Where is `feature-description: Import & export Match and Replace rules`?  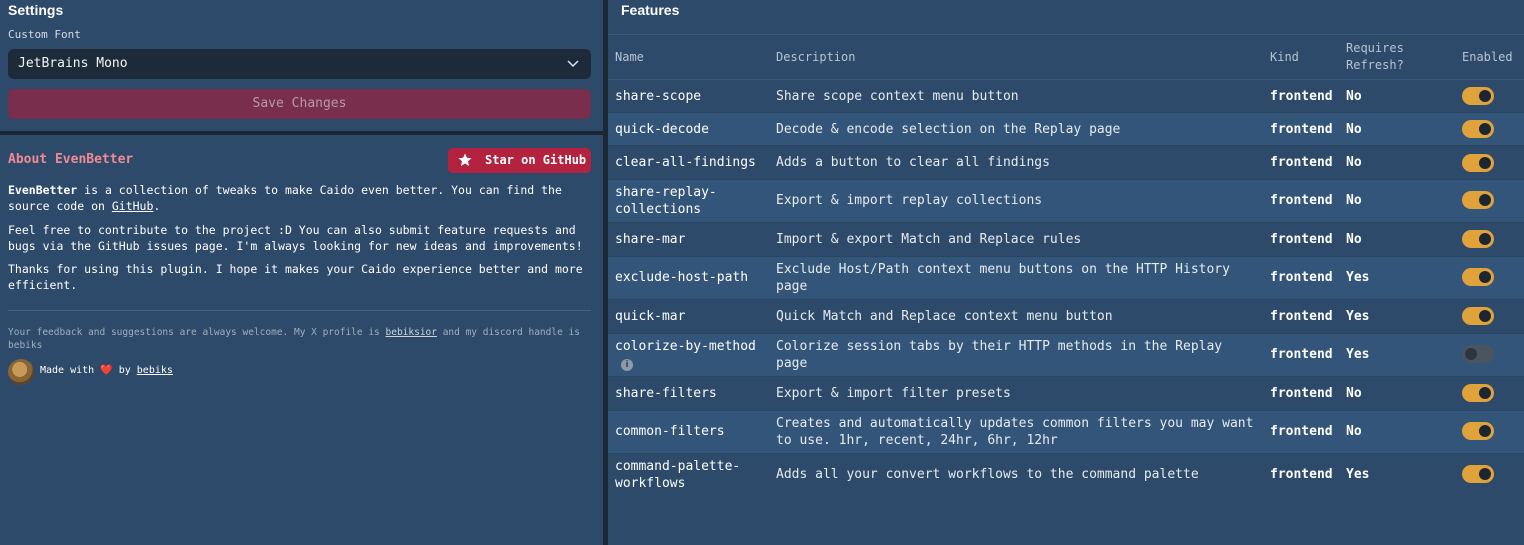 feature-description: Import & export Match and Replace rules is located at coordinates (929, 239).